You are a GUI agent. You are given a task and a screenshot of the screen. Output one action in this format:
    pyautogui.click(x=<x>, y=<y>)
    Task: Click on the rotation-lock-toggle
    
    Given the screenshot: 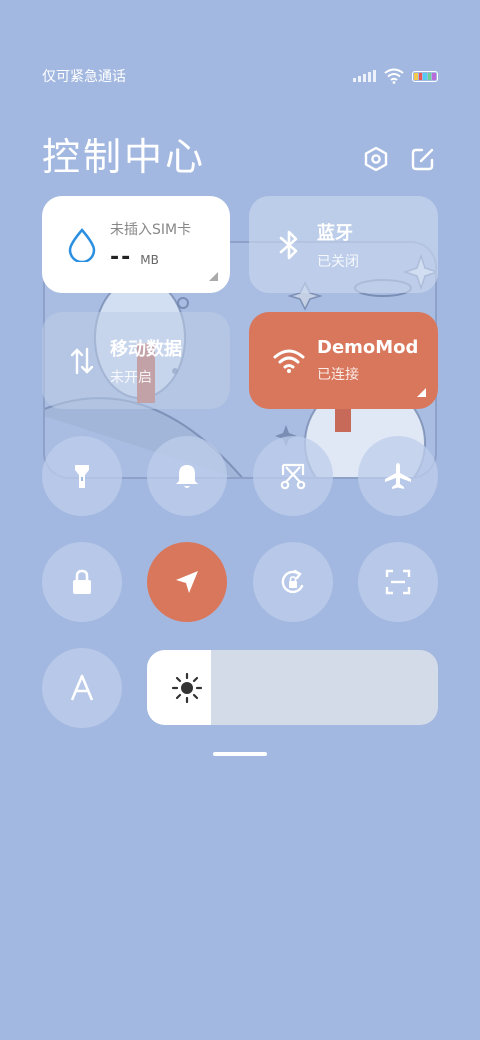 What is the action you would take?
    pyautogui.click(x=293, y=582)
    